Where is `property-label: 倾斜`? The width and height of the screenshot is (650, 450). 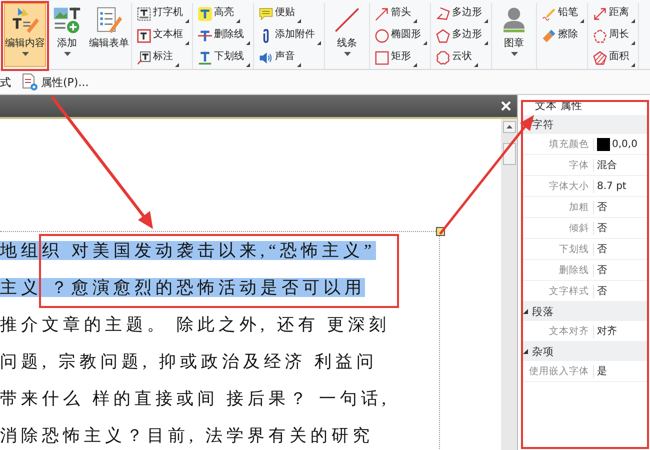 property-label: 倾斜 is located at coordinates (557, 228).